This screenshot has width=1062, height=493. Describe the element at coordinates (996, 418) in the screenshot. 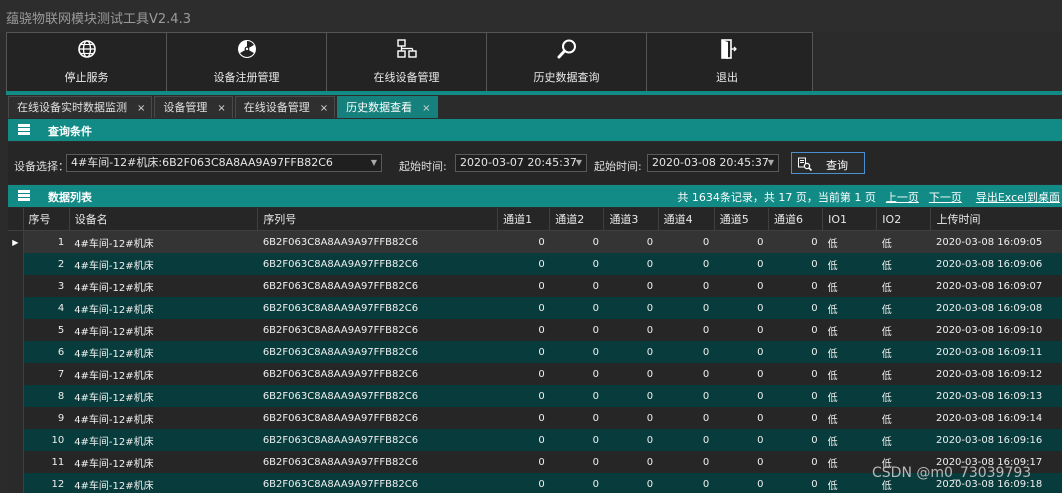

I see `table-cell: 2020-03-08 16:09:14` at that location.